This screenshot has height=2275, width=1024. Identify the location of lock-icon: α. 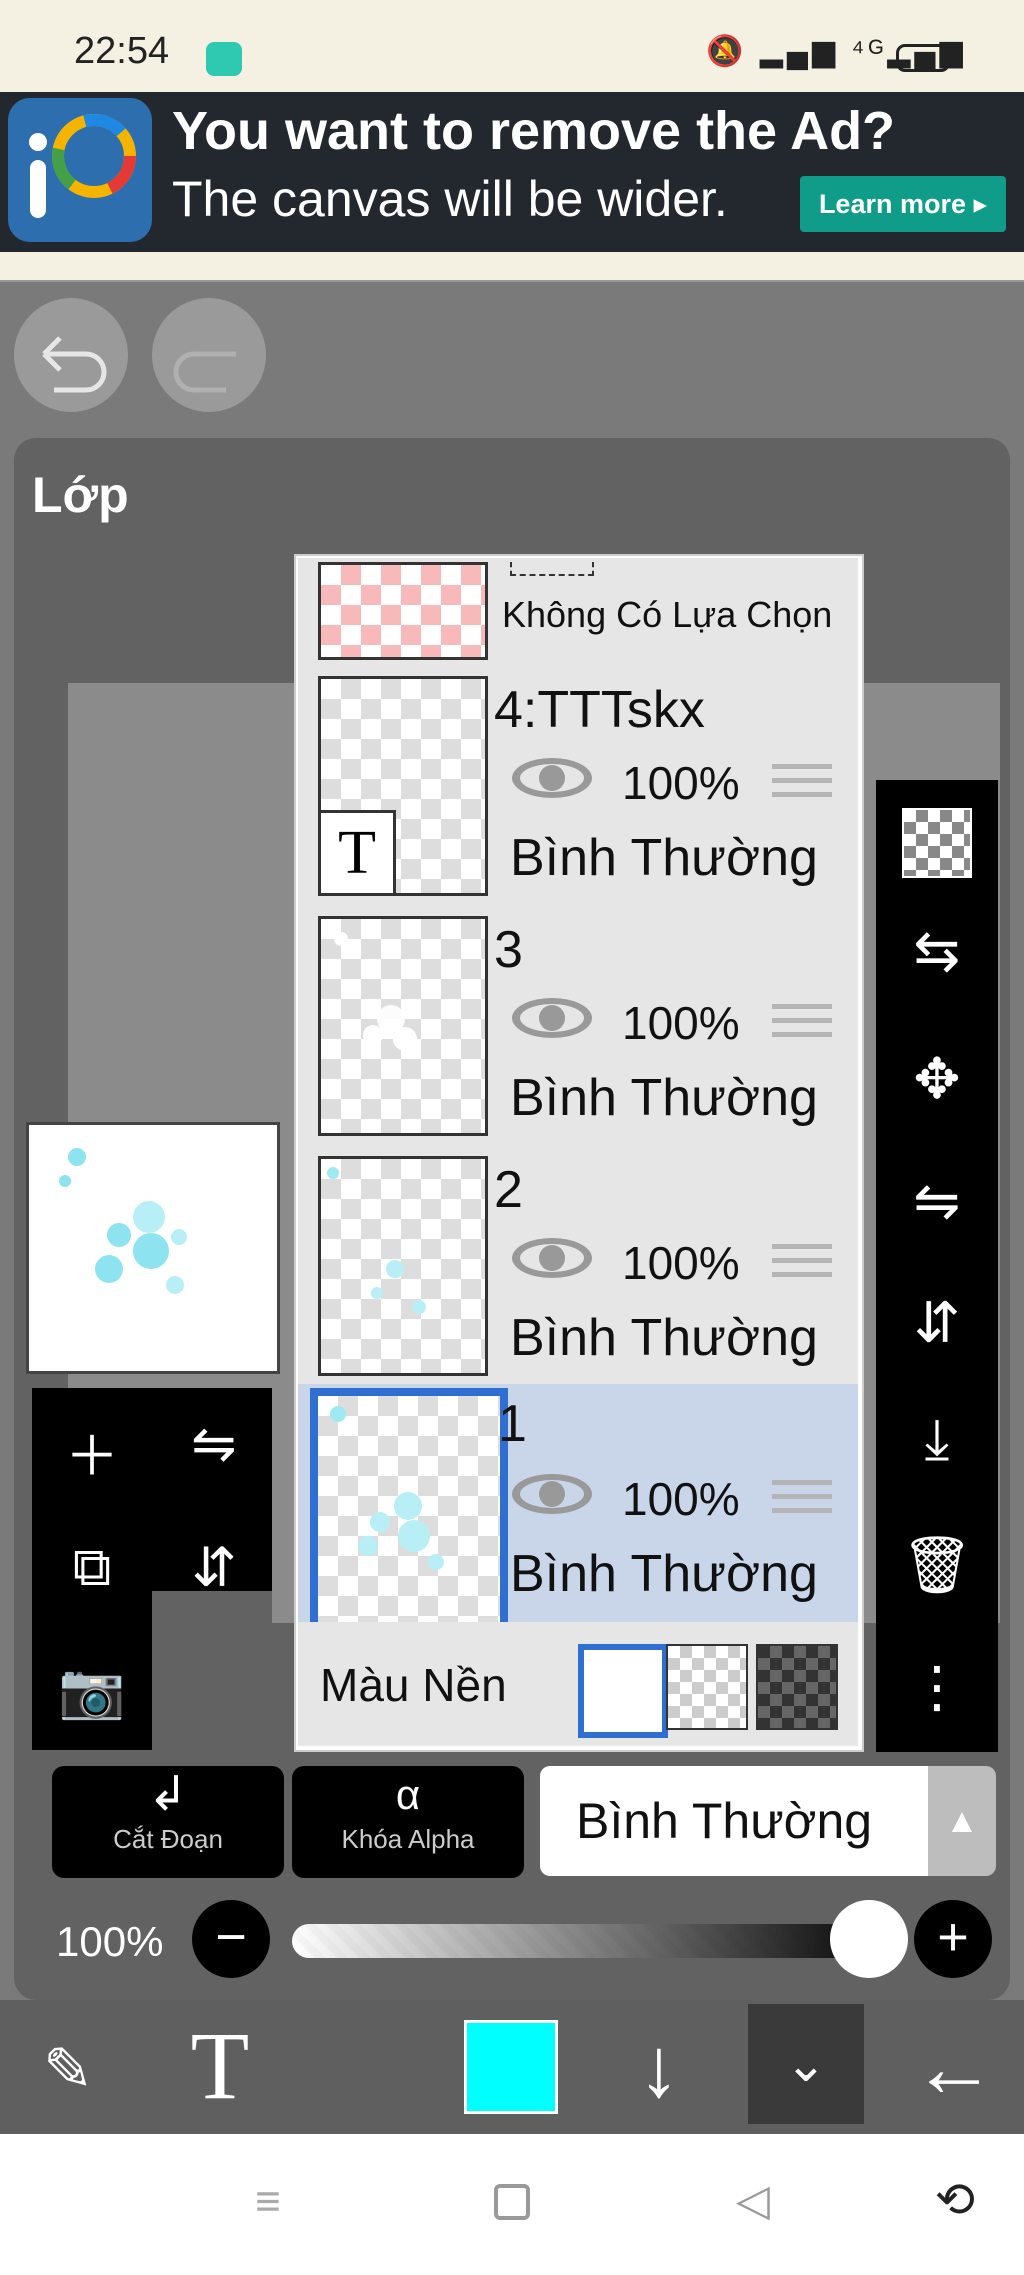
(408, 1794).